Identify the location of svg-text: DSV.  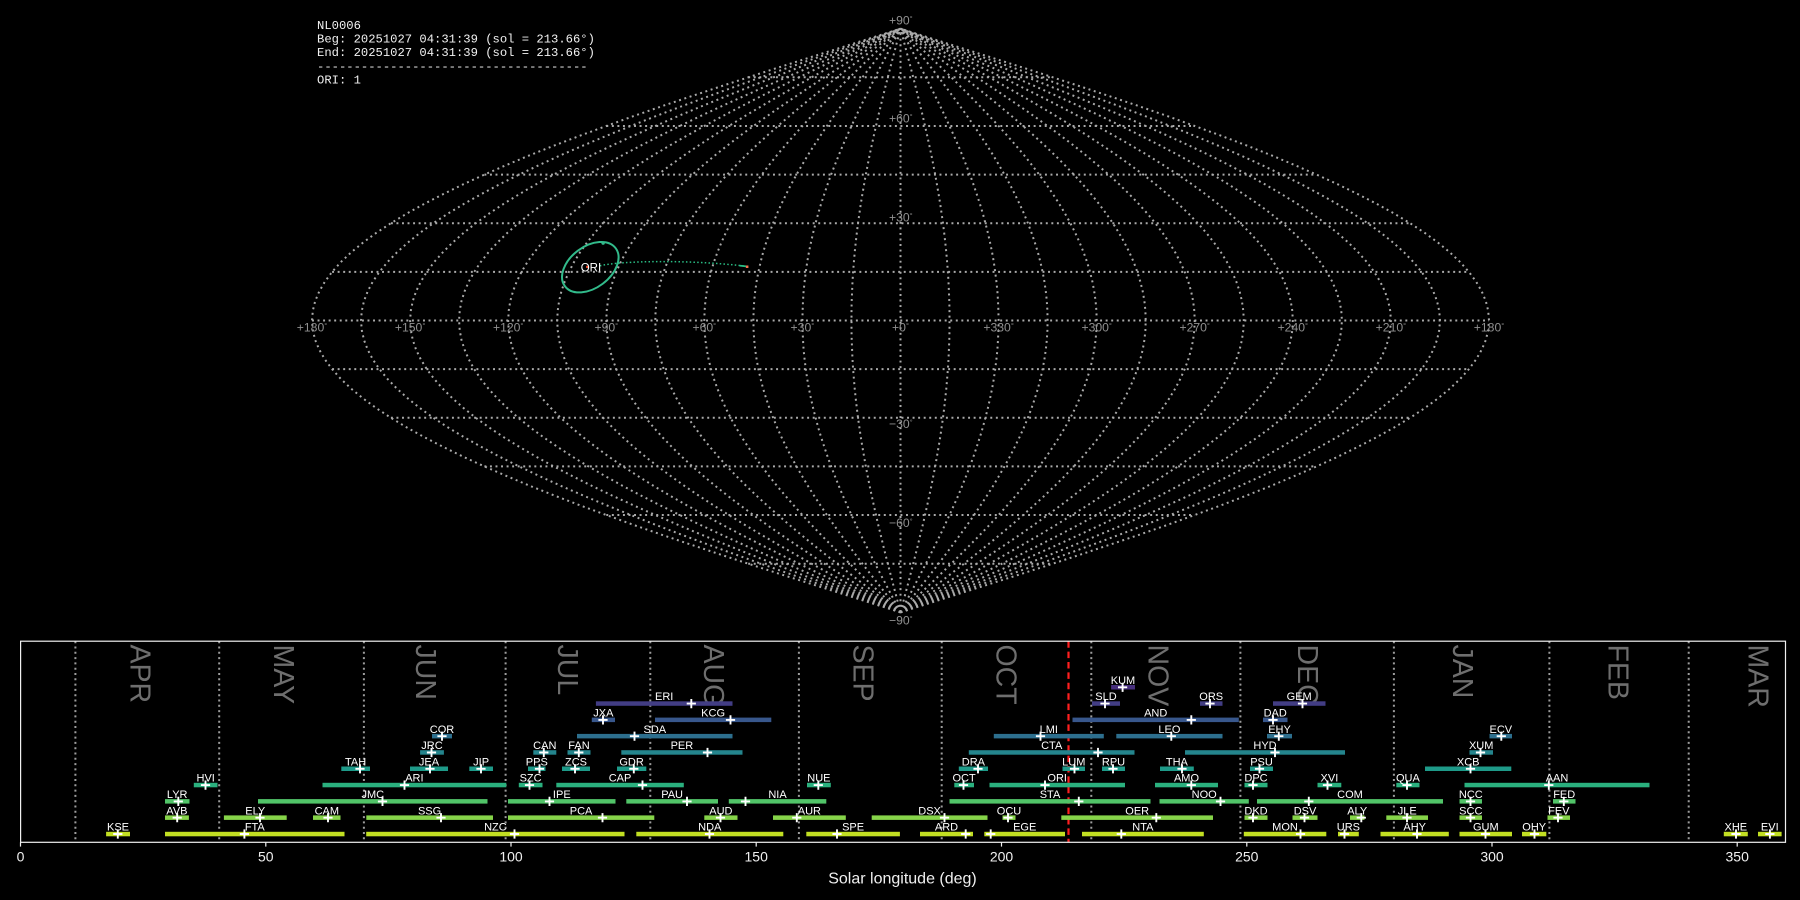
(1305, 811).